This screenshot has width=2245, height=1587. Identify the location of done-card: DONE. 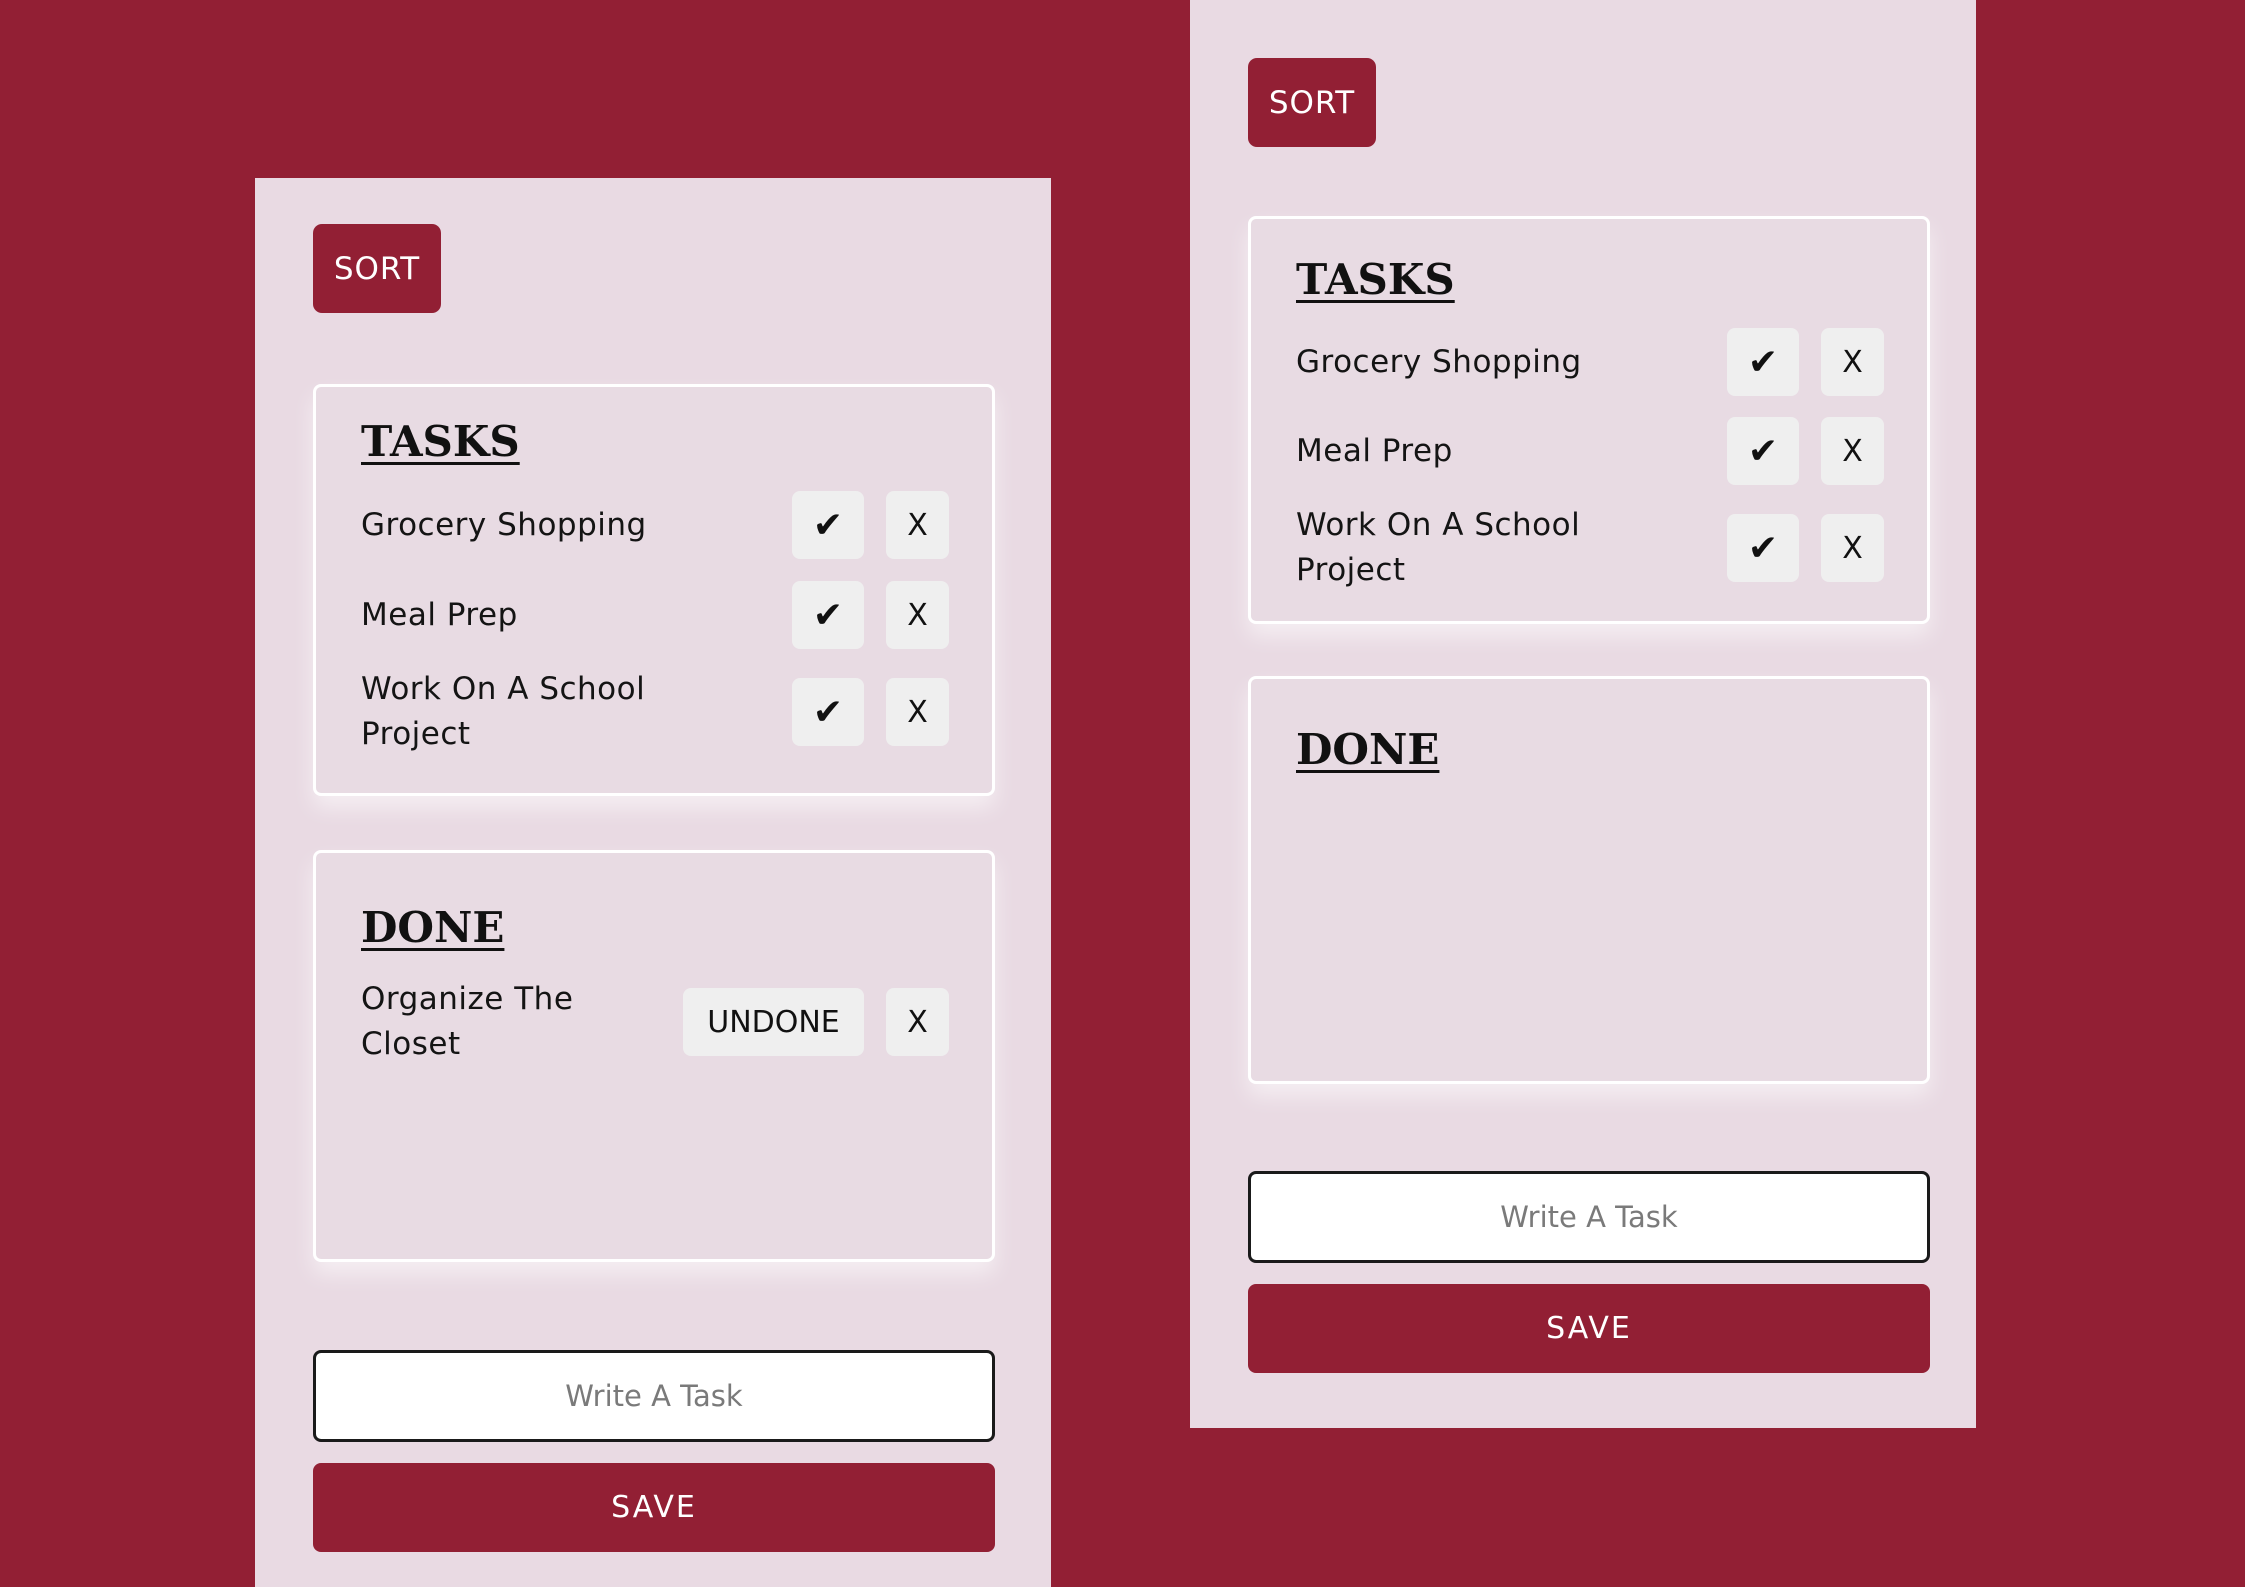
(1589, 880).